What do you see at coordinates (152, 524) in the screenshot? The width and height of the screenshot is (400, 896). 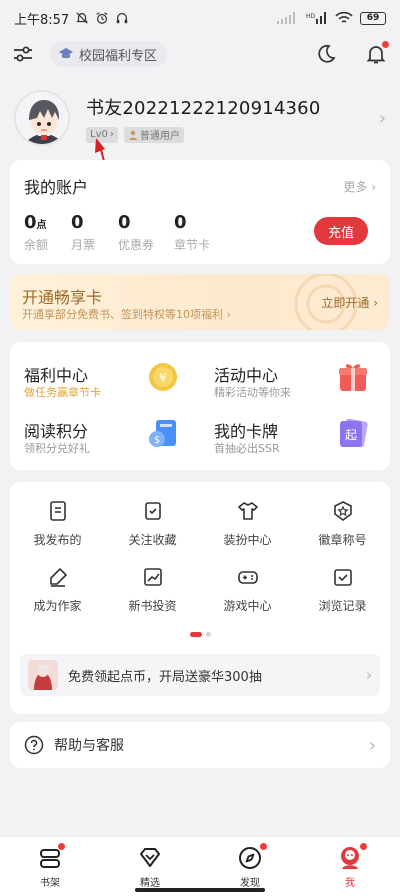 I see `grid-item-favorites: 关注收藏` at bounding box center [152, 524].